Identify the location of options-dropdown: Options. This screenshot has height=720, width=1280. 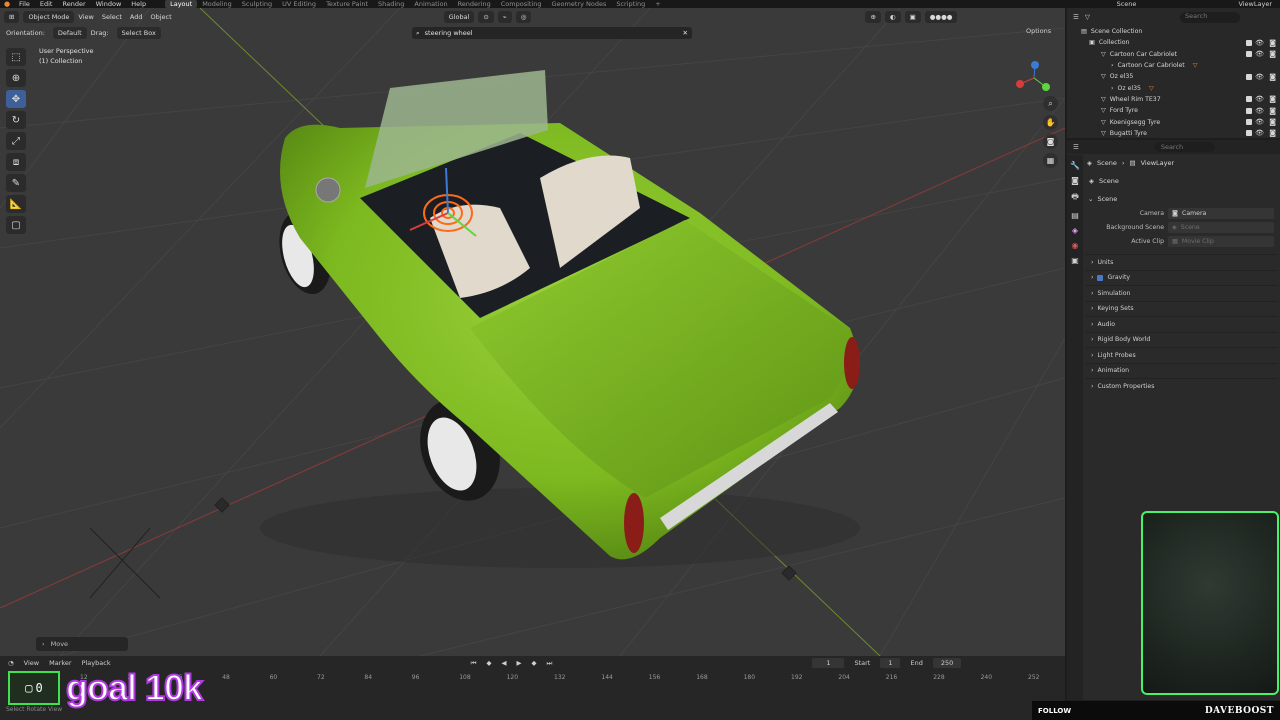
(1038, 31).